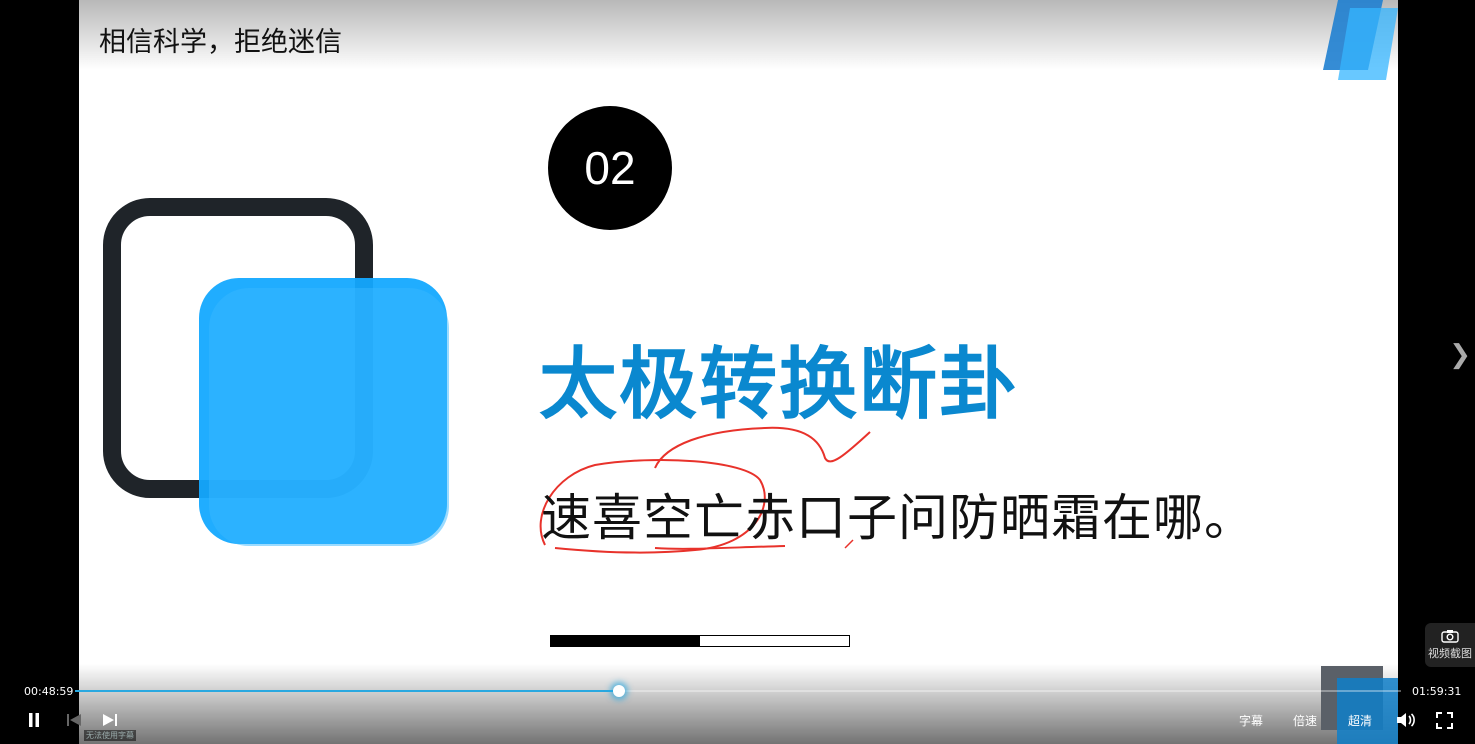  What do you see at coordinates (625, 641) in the screenshot?
I see `slide-progress-fill` at bounding box center [625, 641].